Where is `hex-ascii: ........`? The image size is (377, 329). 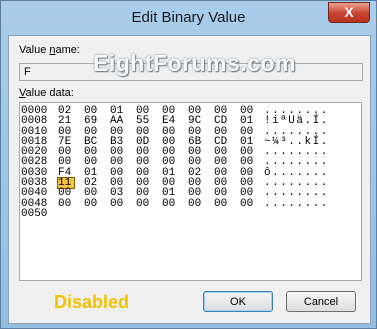 hex-ascii: ........ is located at coordinates (296, 203).